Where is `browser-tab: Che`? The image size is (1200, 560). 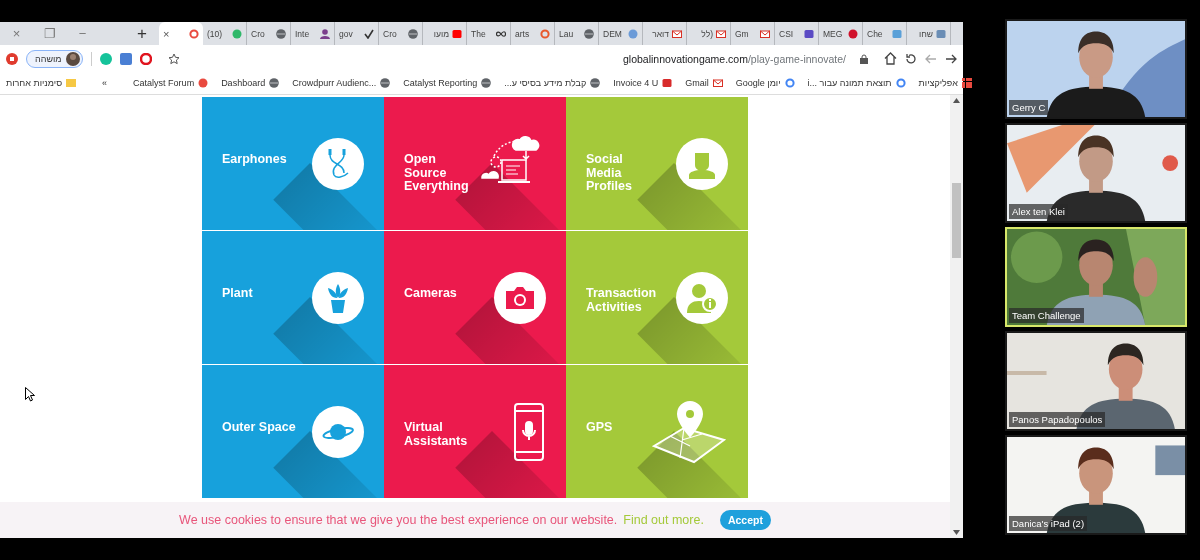
browser-tab: Che is located at coordinates (885, 33).